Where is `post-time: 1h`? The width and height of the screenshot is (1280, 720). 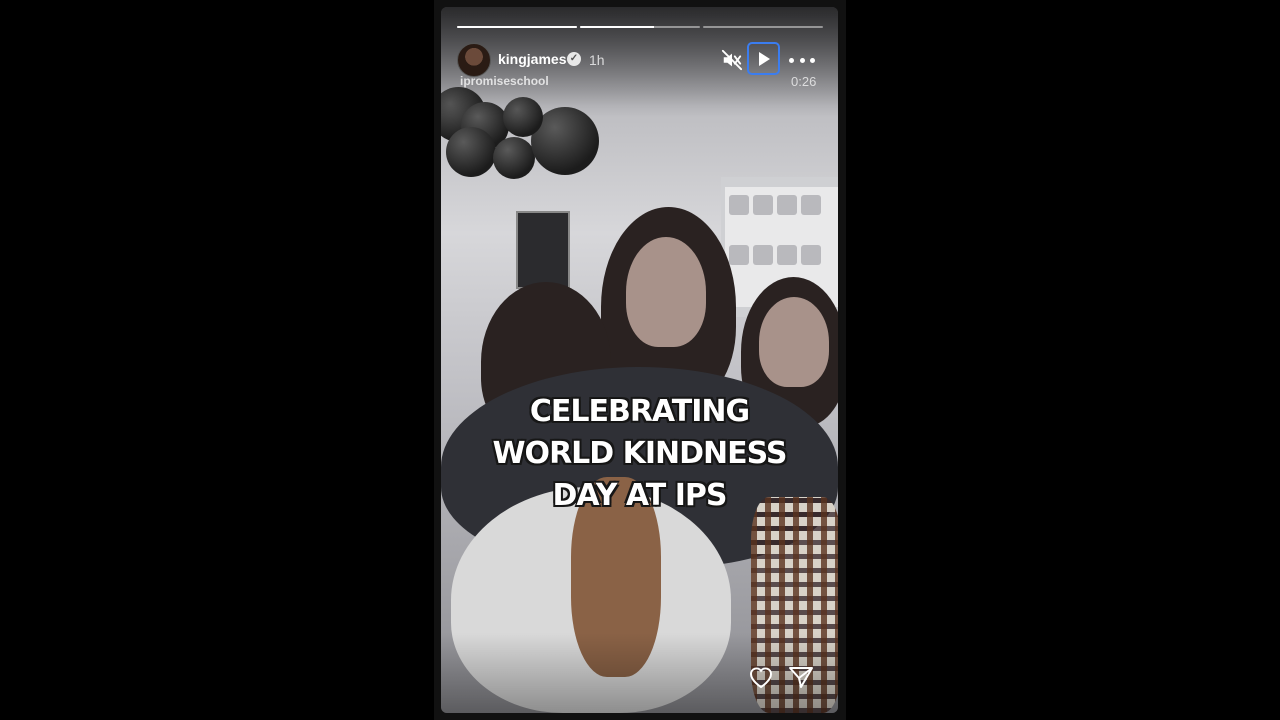 post-time: 1h is located at coordinates (597, 60).